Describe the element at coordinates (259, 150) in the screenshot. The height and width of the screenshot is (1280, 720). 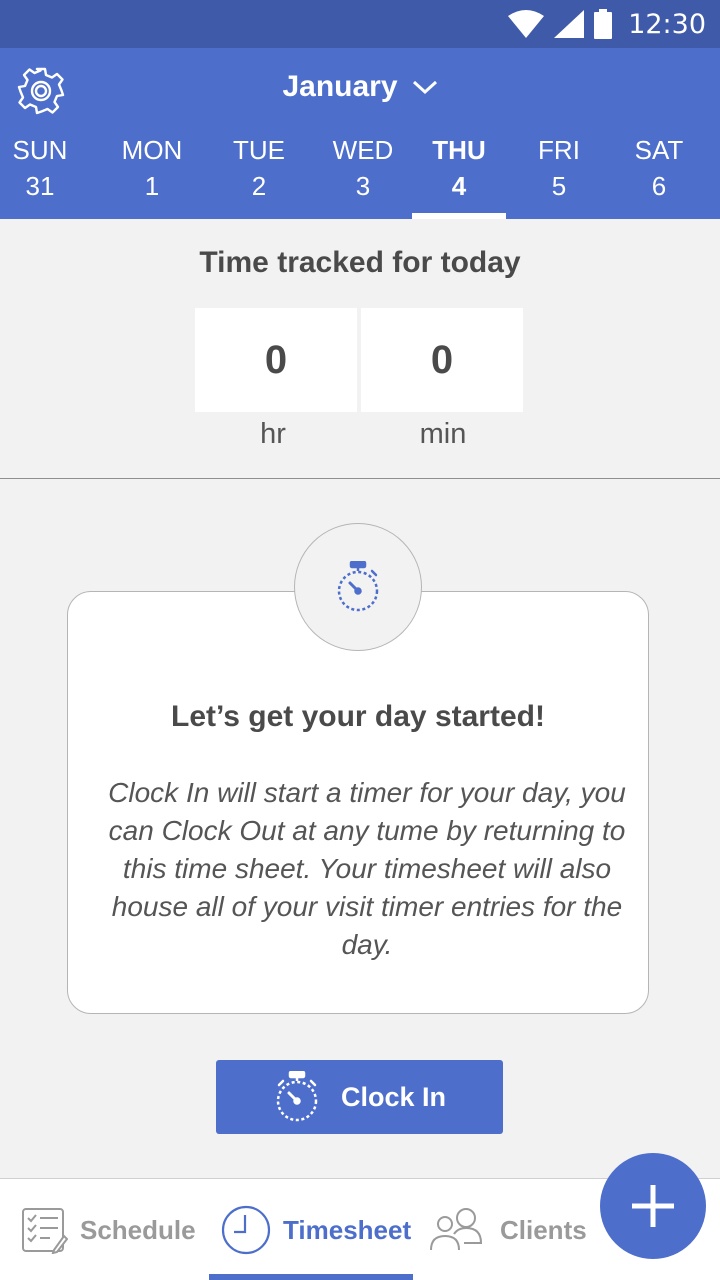
I see `day-name: TUE` at that location.